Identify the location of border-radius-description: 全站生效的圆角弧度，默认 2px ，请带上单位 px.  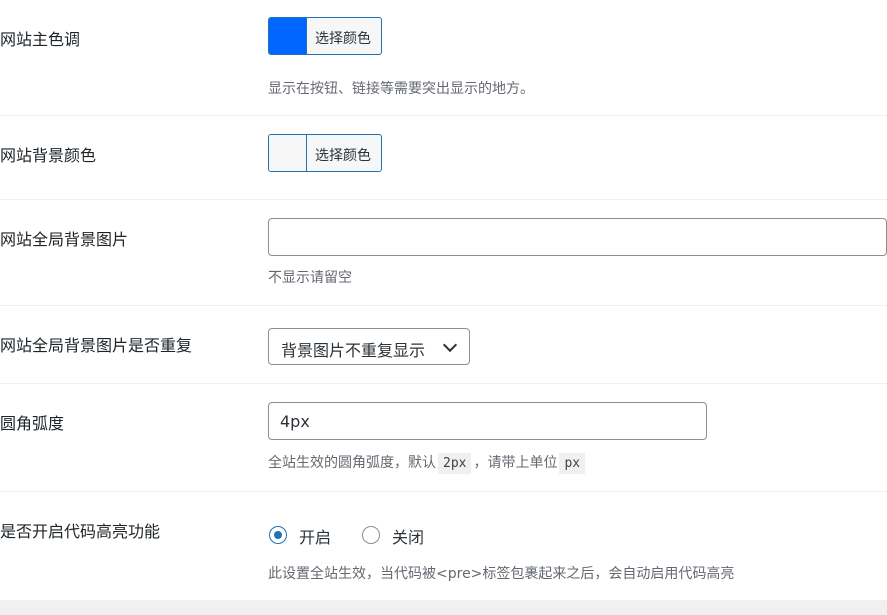
(427, 463).